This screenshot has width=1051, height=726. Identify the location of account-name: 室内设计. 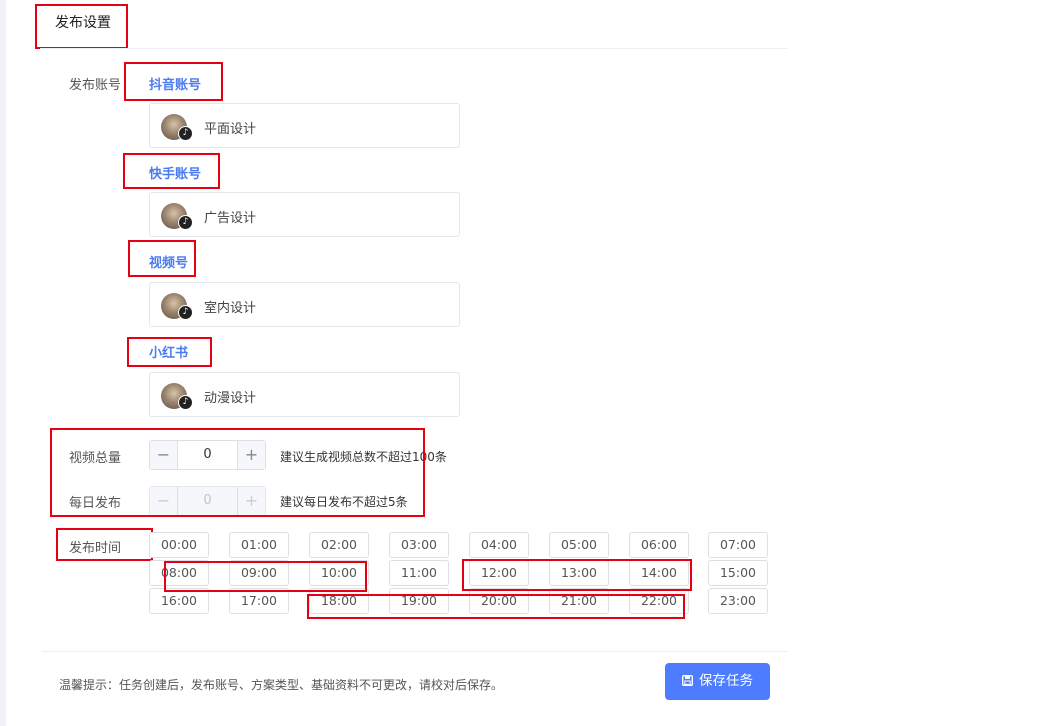
(230, 308).